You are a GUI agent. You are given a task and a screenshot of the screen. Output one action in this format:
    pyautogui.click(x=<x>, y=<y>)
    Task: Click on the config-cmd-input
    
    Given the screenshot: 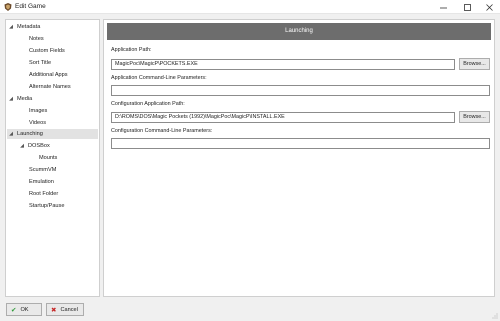 What is the action you would take?
    pyautogui.click(x=300, y=143)
    